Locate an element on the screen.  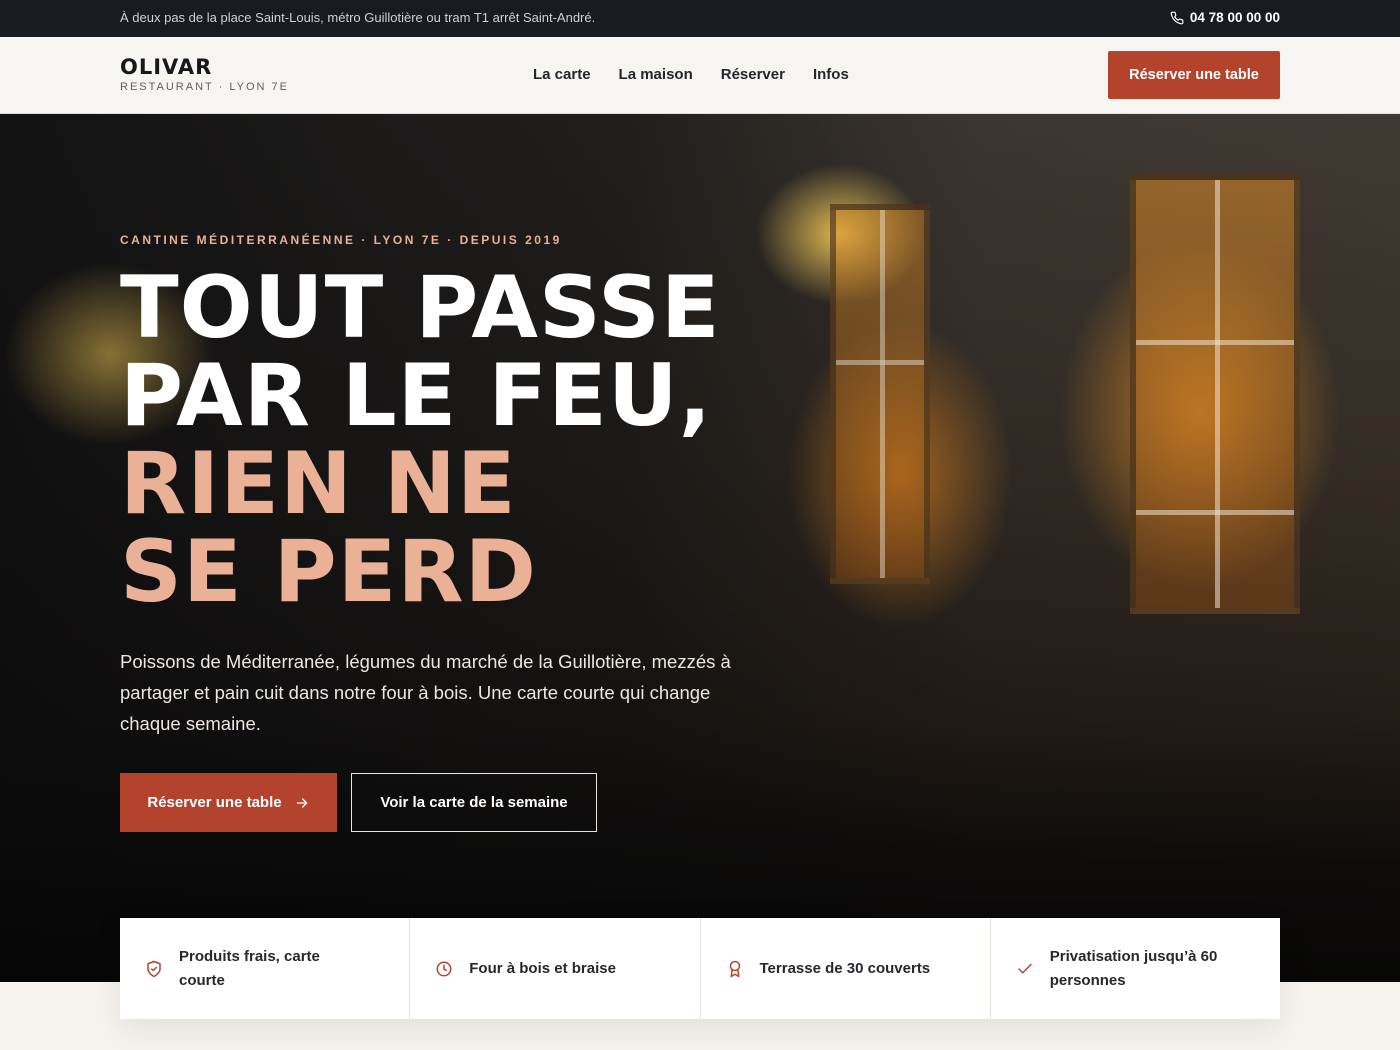
phone-icon is located at coordinates (1177, 17).